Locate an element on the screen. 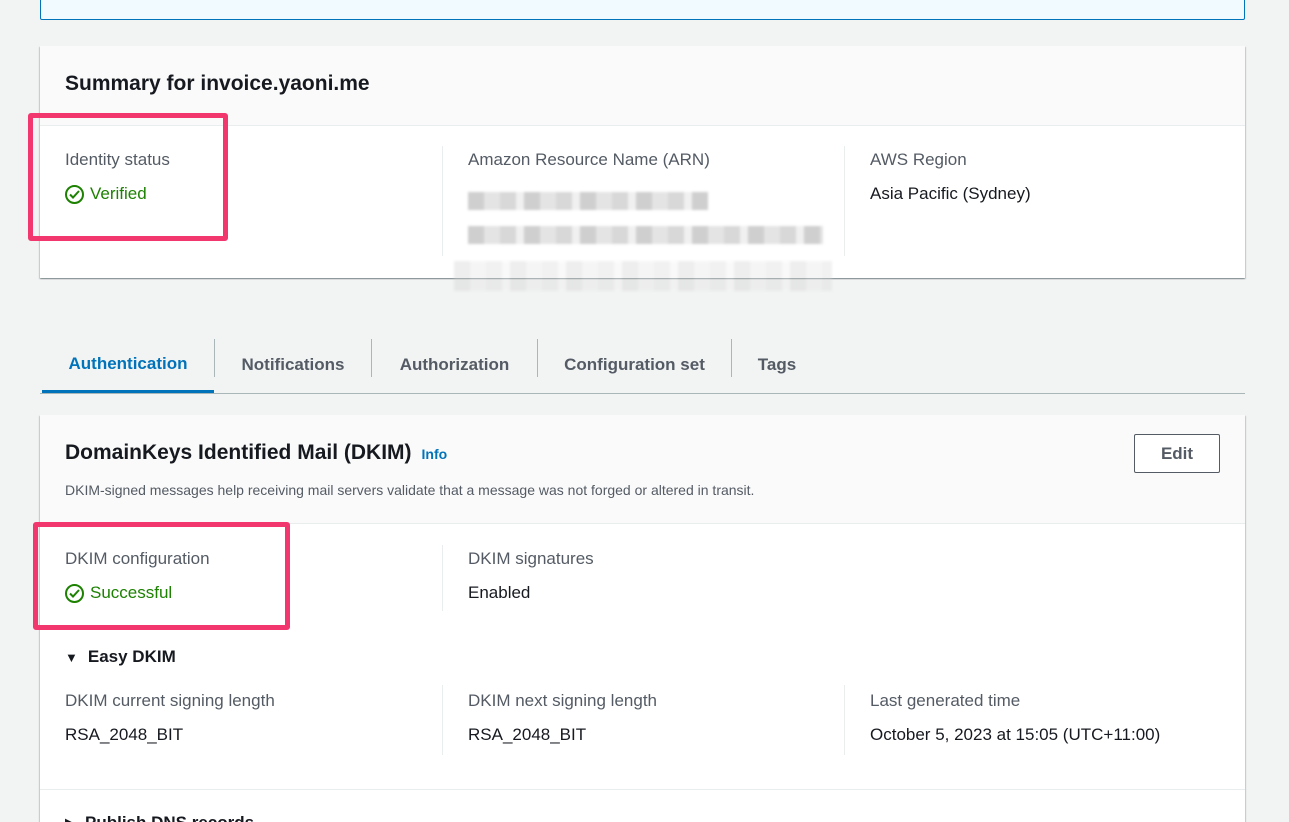 The image size is (1289, 822). dkim-title-row: DomainKeys Identified Mail (DKIM) Info is located at coordinates (256, 453).